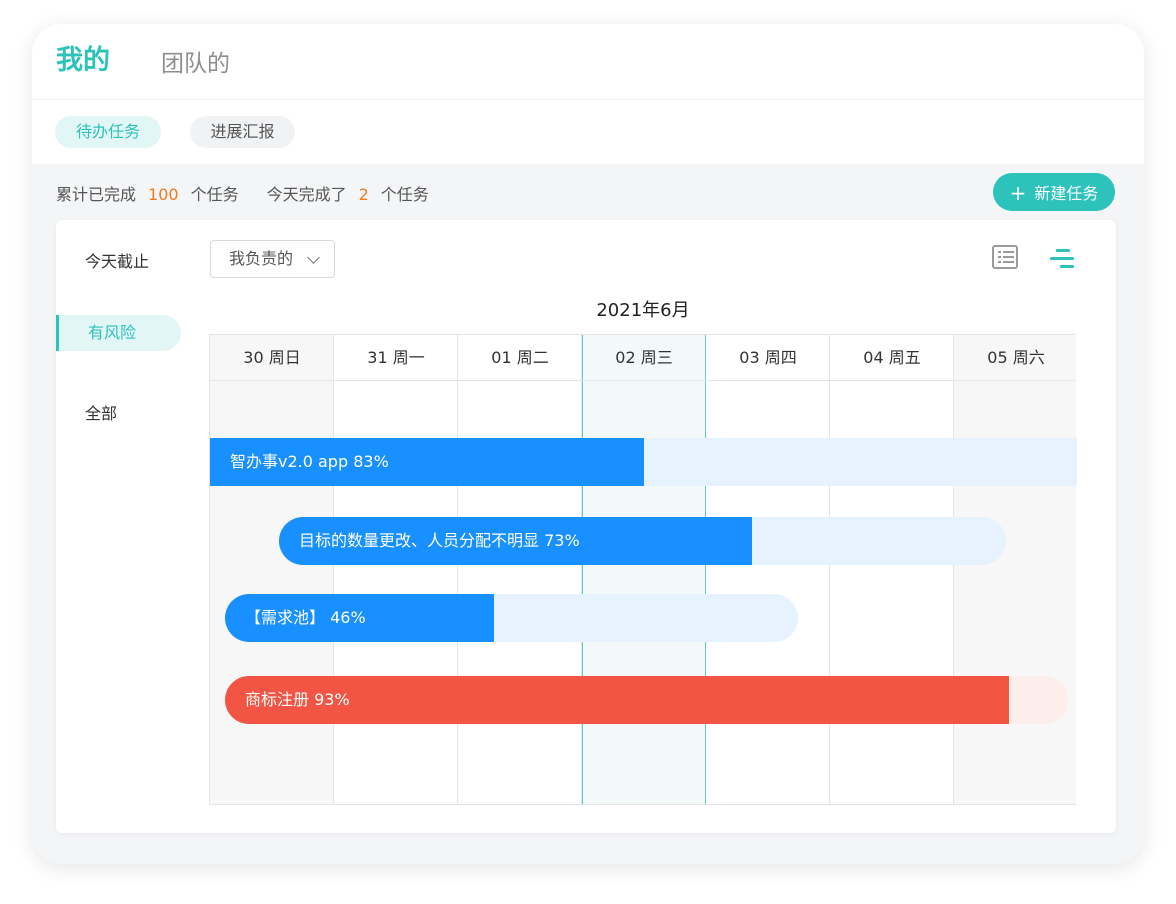 The height and width of the screenshot is (904, 1176). I want to click on main-tabs: 我的 团队的, so click(588, 62).